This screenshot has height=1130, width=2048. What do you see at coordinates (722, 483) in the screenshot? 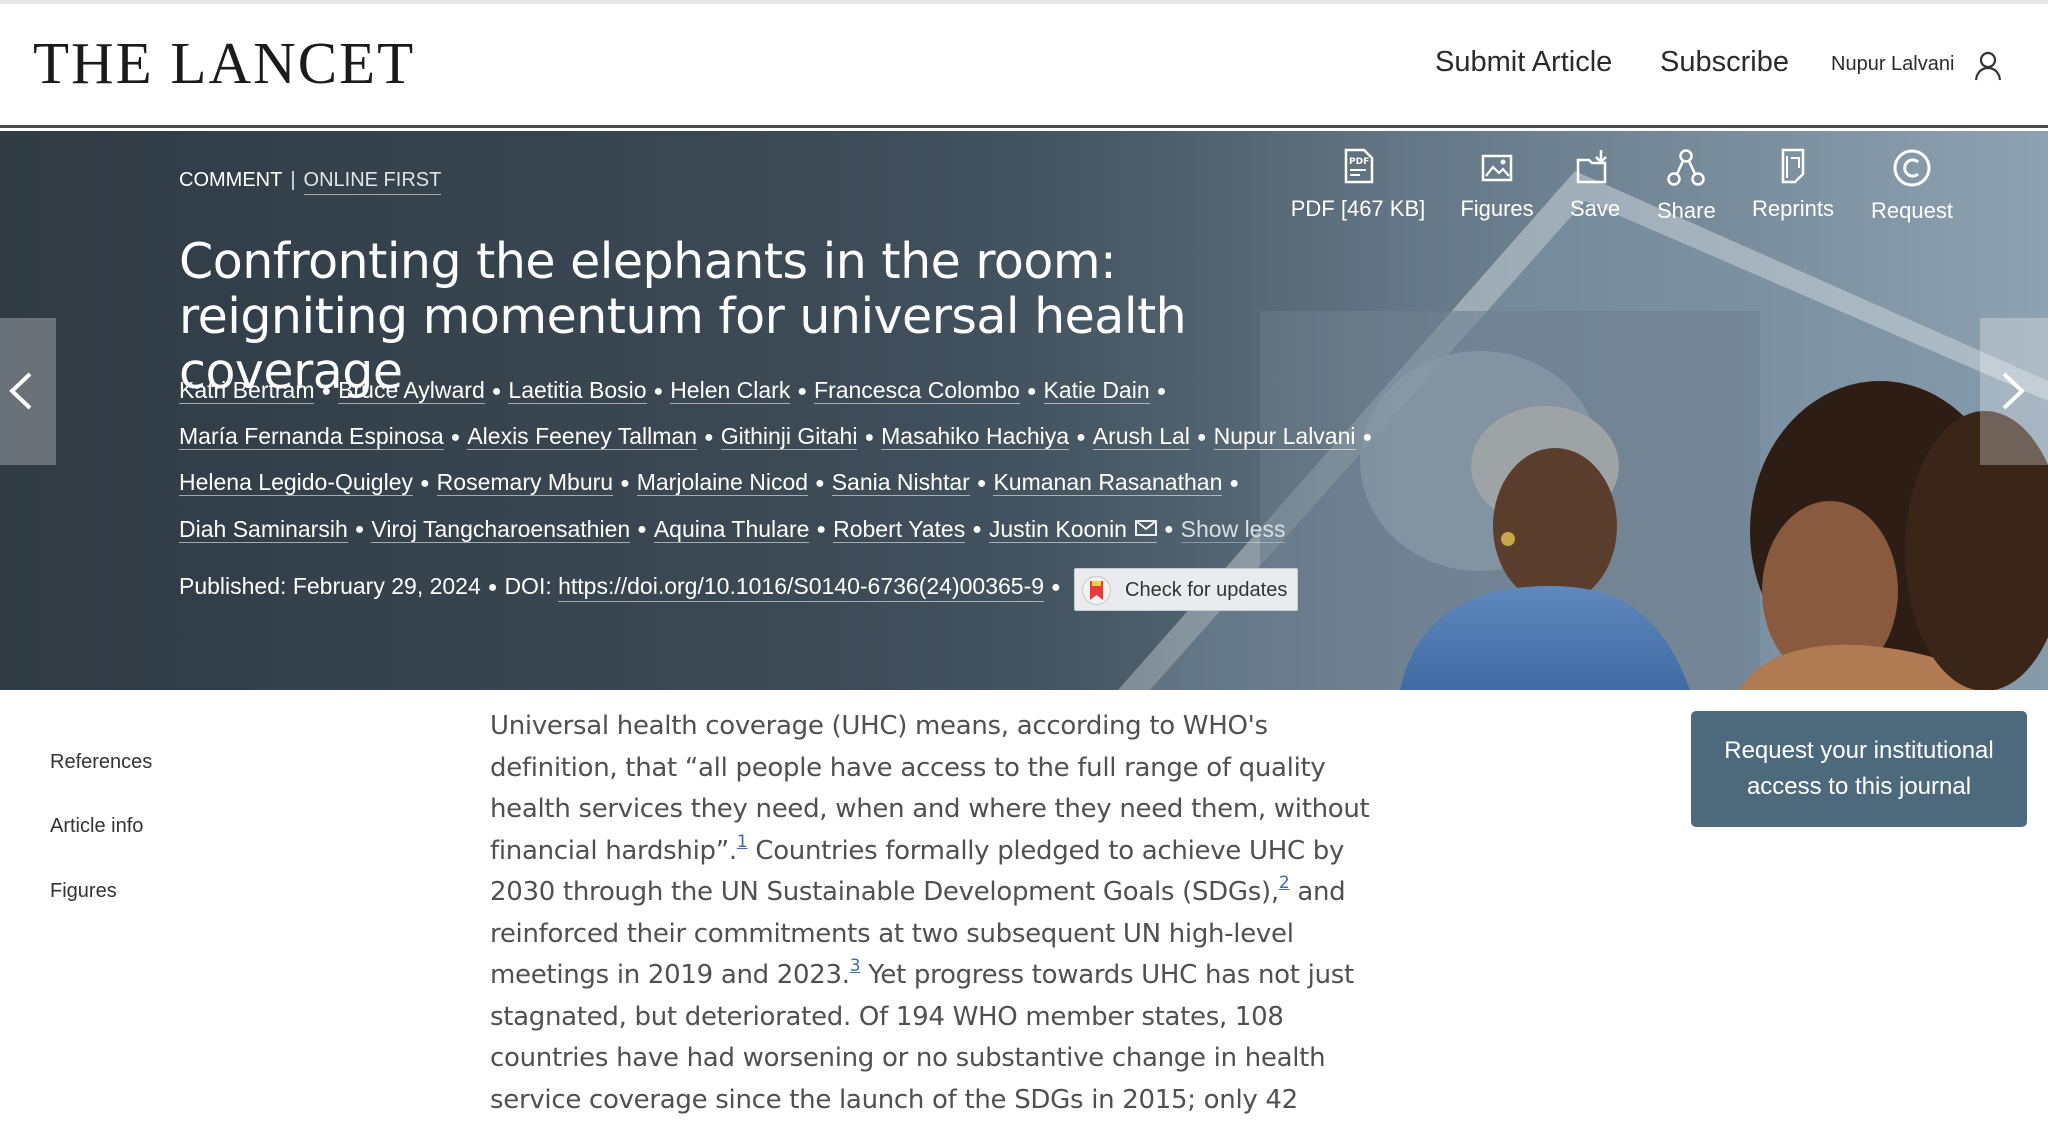
I see `author-link: Marjolaine Nicod` at bounding box center [722, 483].